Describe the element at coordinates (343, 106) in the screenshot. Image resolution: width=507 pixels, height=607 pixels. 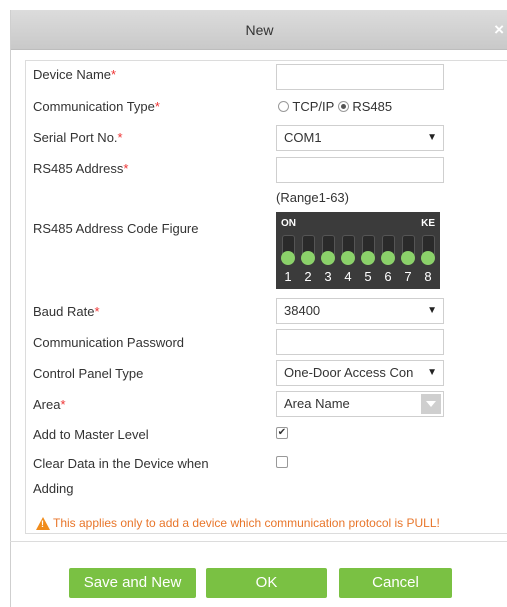
I see `rs485-radio` at that location.